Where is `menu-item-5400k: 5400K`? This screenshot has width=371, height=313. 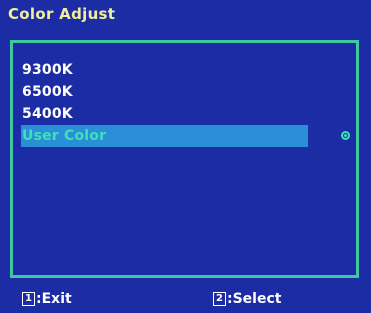
menu-item-5400k: 5400K is located at coordinates (164, 114).